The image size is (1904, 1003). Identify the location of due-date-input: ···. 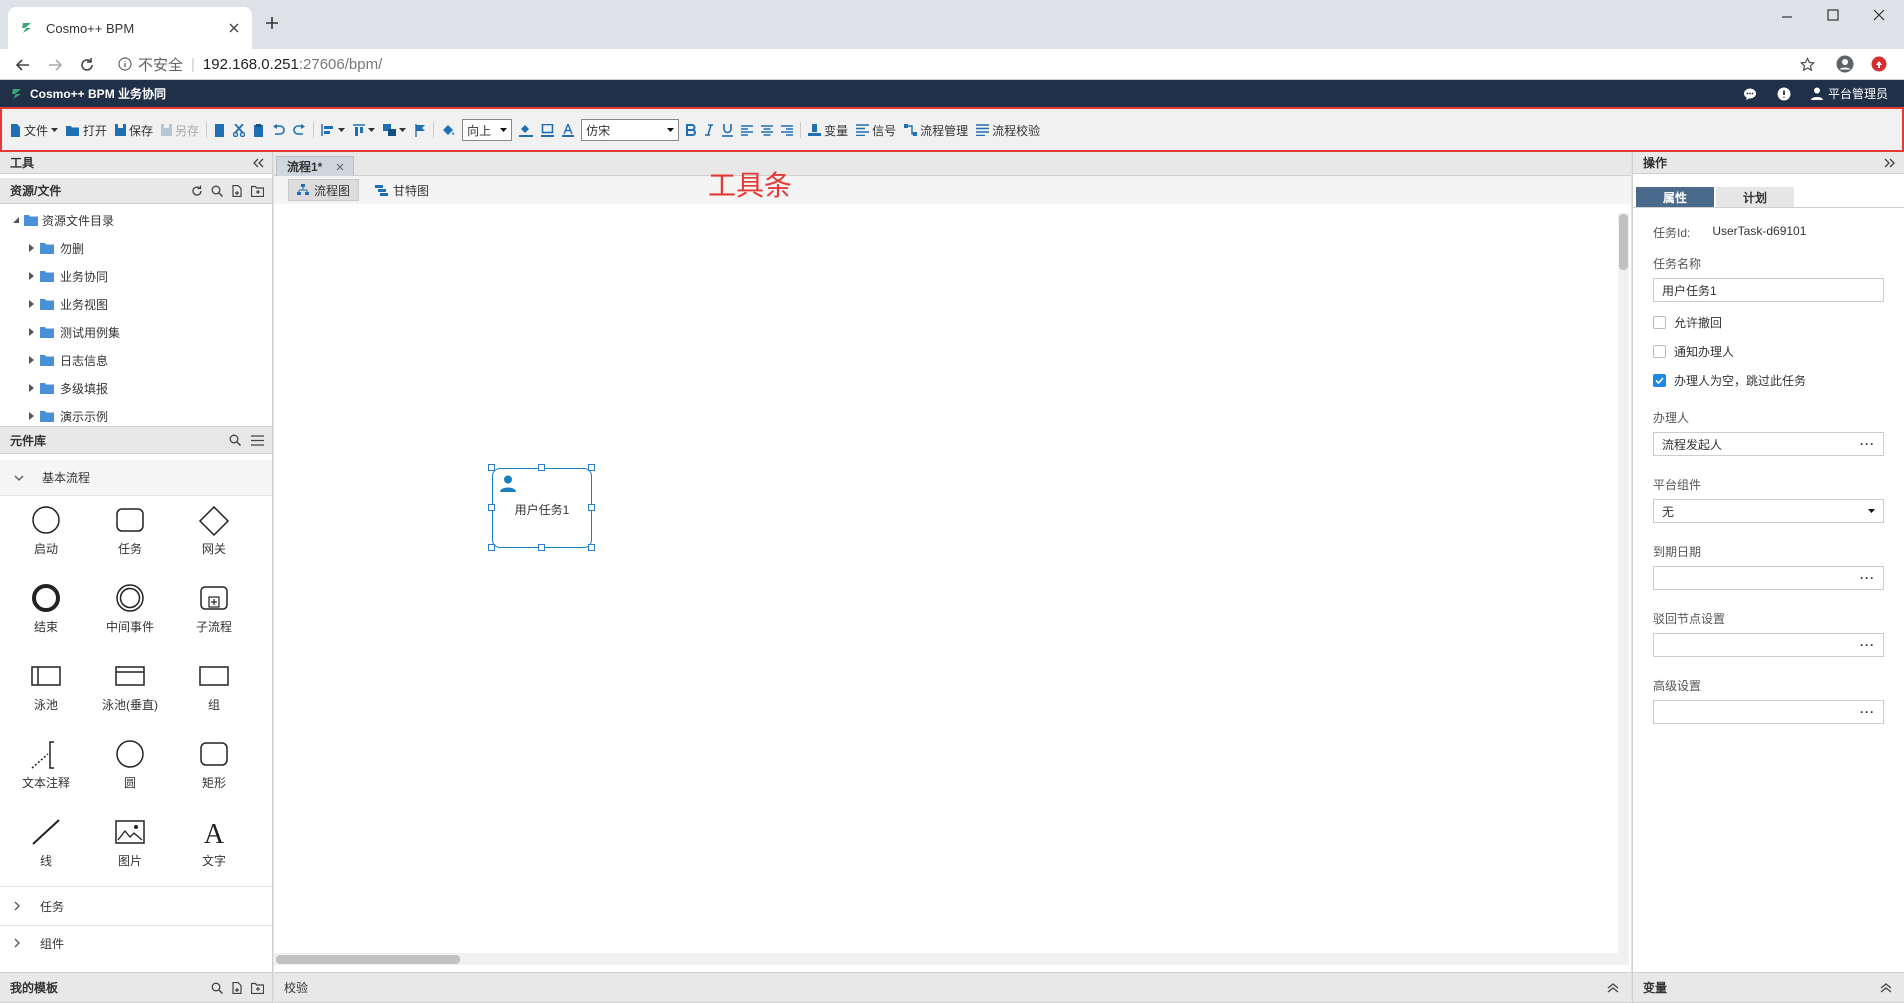
(1768, 578).